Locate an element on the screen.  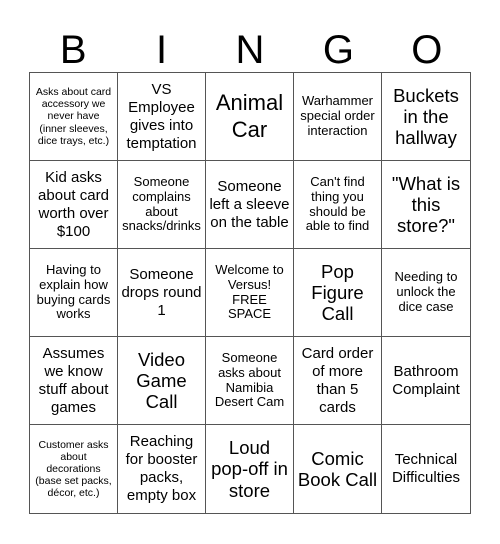
cell-text: Comic Book Call is located at coordinates (337, 468).